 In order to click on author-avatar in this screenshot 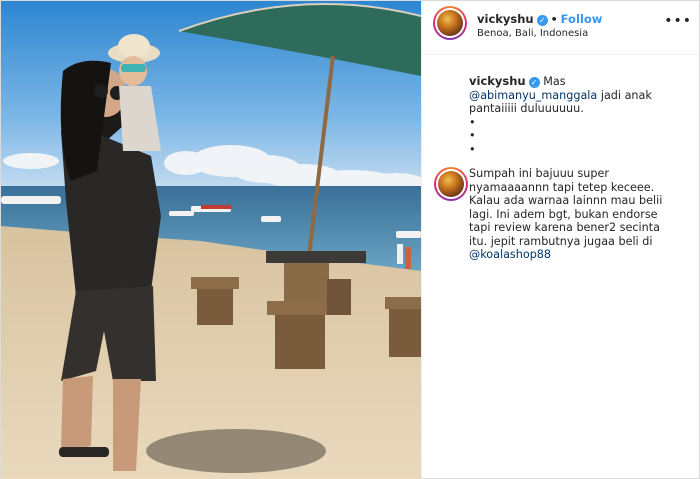, I will do `click(450, 23)`.